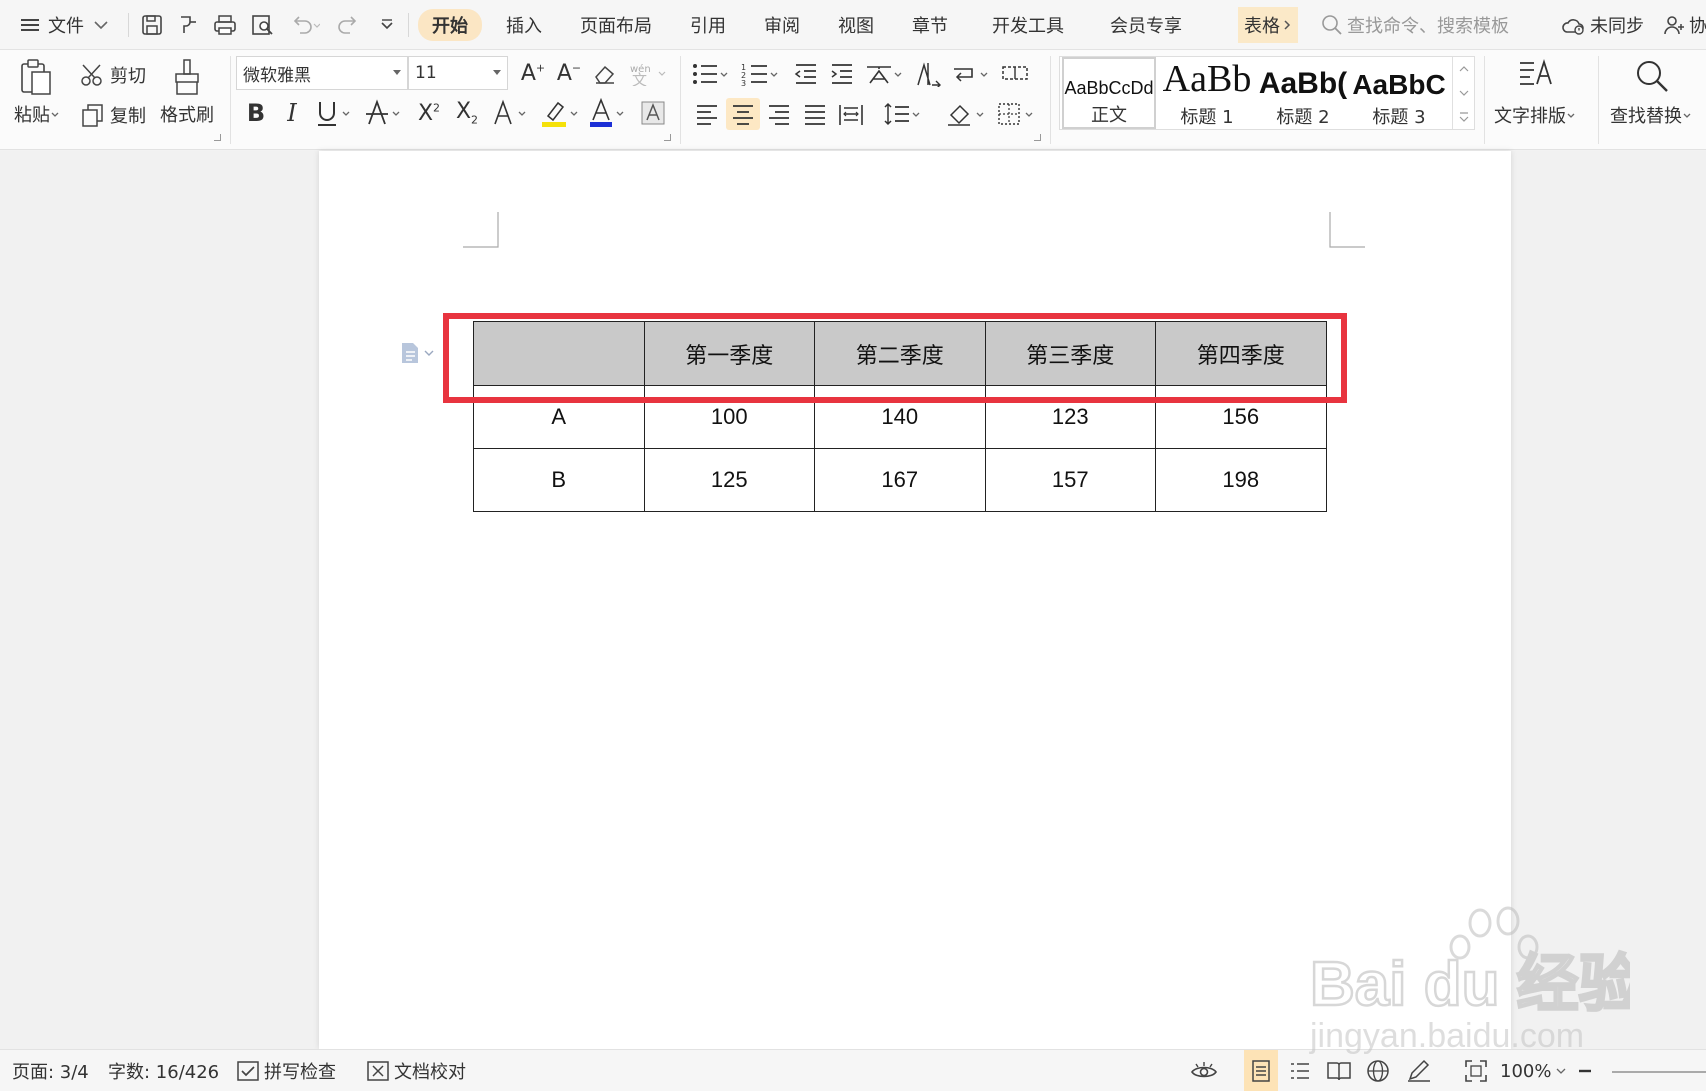  What do you see at coordinates (1109, 93) in the screenshot?
I see `style-normal: AaBbCcDd 正文` at bounding box center [1109, 93].